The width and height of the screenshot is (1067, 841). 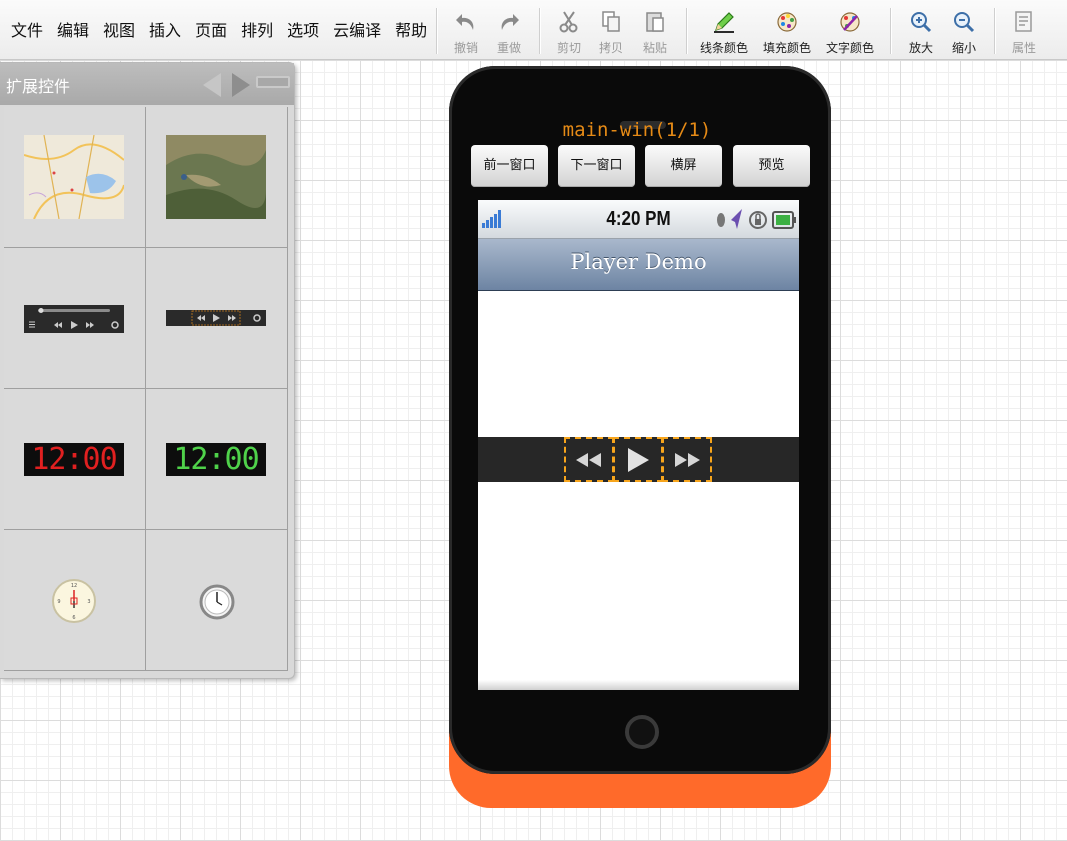 I want to click on properties-label: 属性, so click(x=1023, y=48).